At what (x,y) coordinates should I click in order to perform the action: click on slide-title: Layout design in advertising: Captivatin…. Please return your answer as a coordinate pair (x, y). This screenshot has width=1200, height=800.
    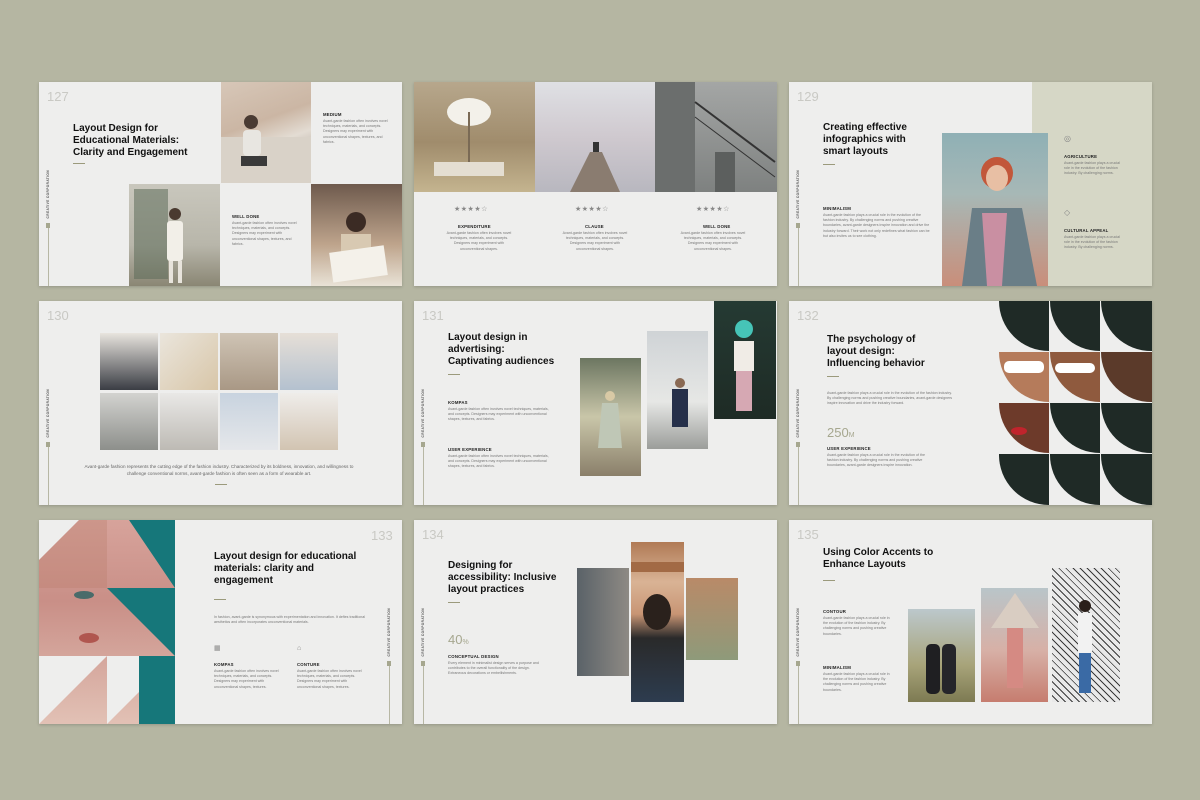
    Looking at the image, I should click on (501, 349).